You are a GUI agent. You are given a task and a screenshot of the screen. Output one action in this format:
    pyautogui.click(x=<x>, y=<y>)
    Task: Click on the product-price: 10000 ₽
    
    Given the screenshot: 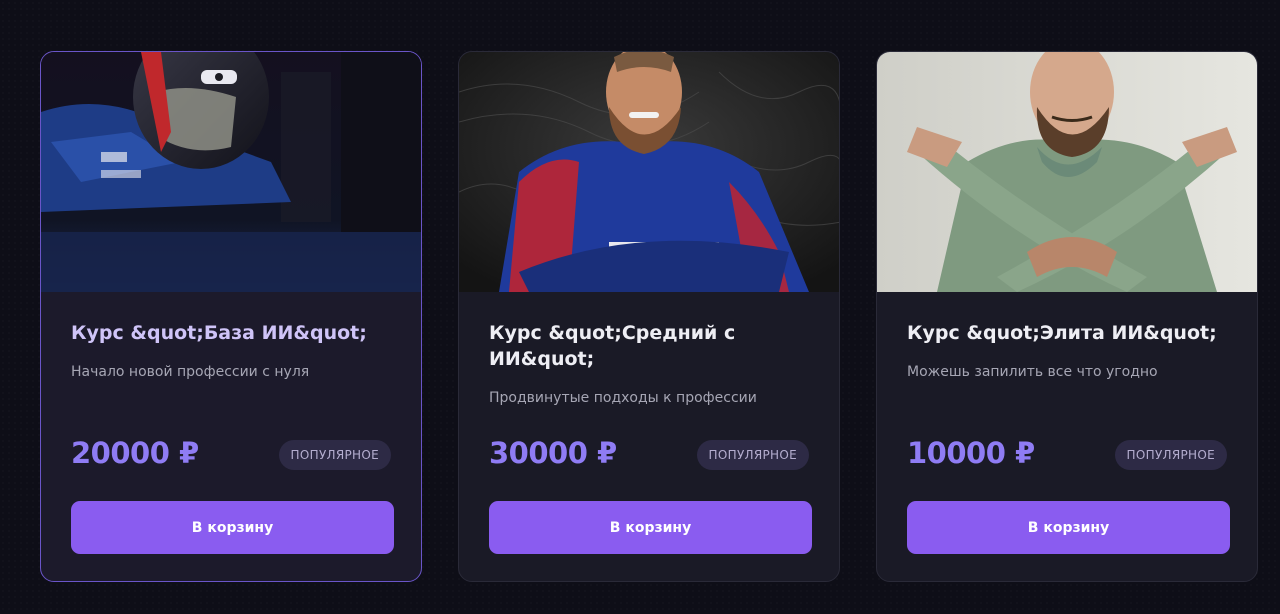 What is the action you would take?
    pyautogui.click(x=971, y=453)
    